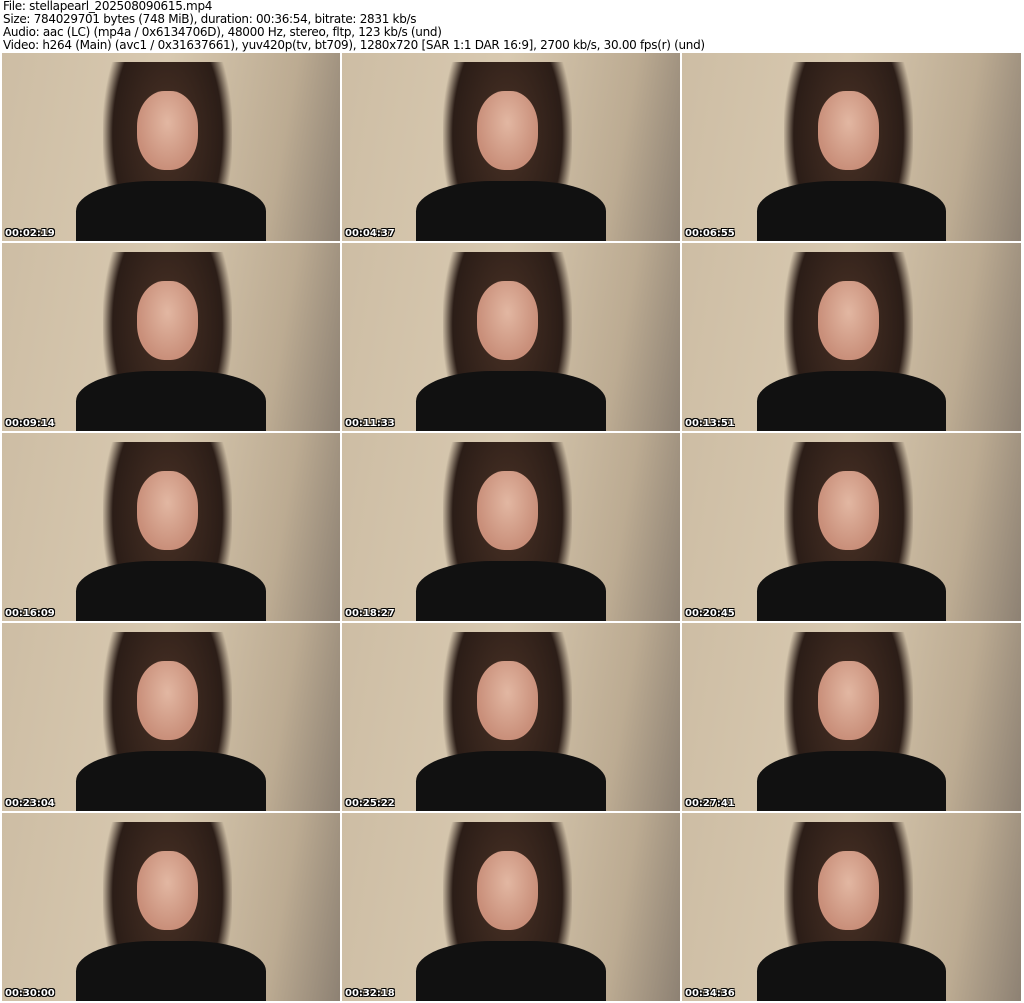 Image resolution: width=1024 pixels, height=1003 pixels. Describe the element at coordinates (710, 423) in the screenshot. I see `timestamp: 00:13:51` at that location.